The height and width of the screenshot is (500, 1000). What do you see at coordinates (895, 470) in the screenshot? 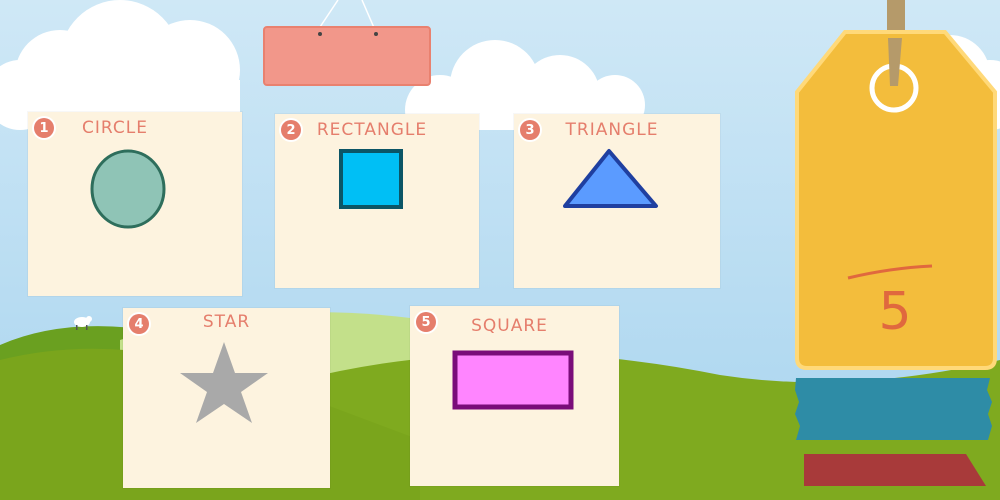
I see `red-ribbon-hitbox` at bounding box center [895, 470].